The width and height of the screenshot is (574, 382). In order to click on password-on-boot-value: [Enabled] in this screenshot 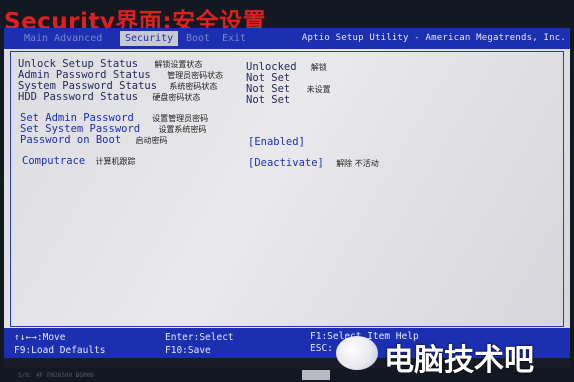, I will do `click(276, 142)`.